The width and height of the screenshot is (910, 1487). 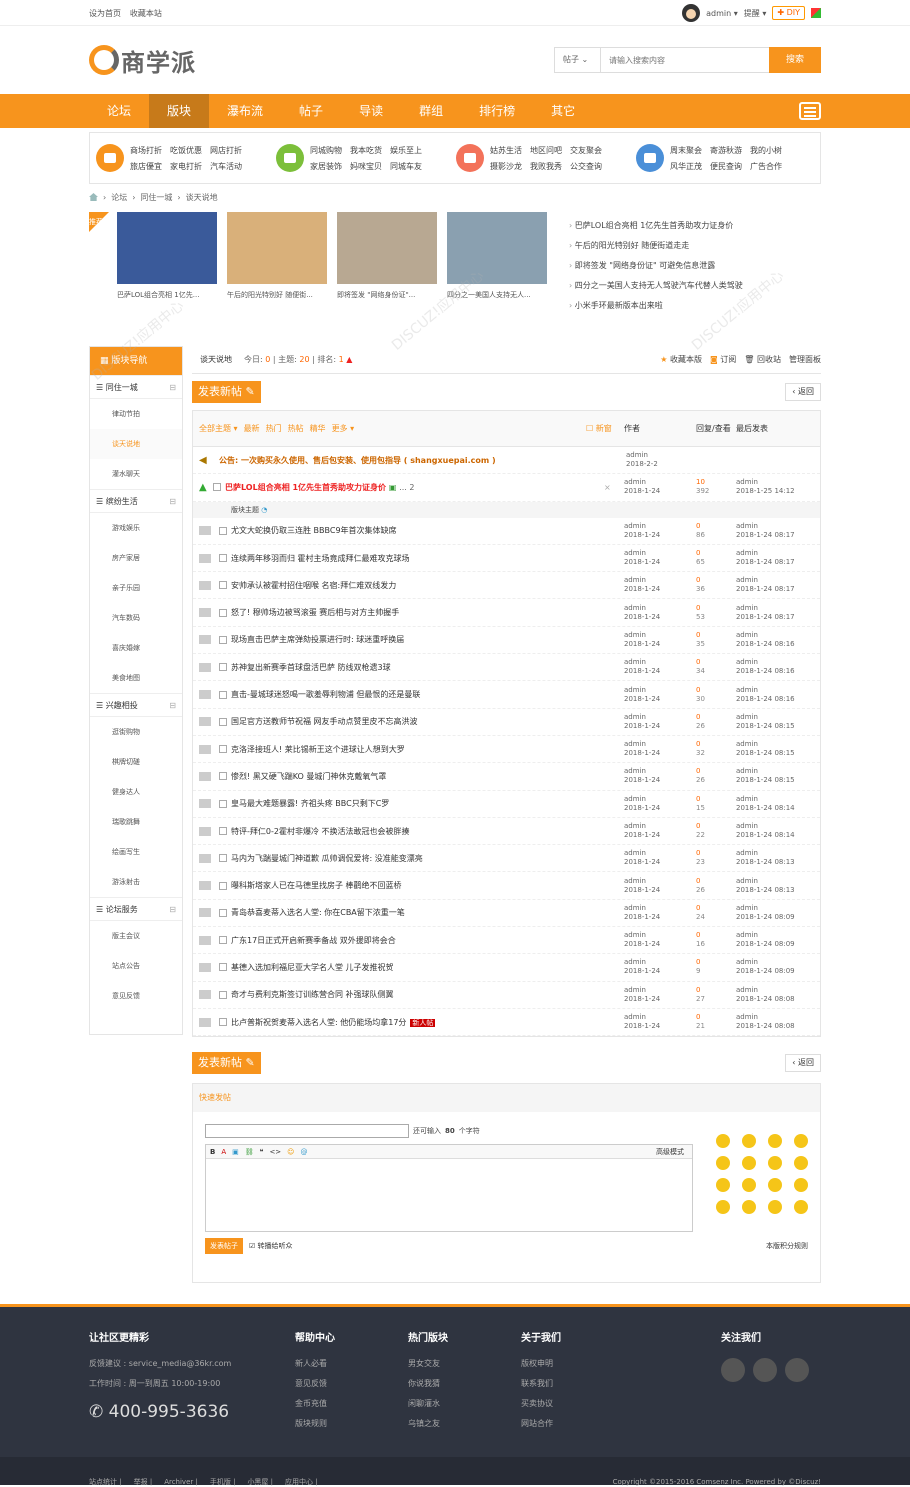 I want to click on site-logo: 商学派, so click(x=142, y=60).